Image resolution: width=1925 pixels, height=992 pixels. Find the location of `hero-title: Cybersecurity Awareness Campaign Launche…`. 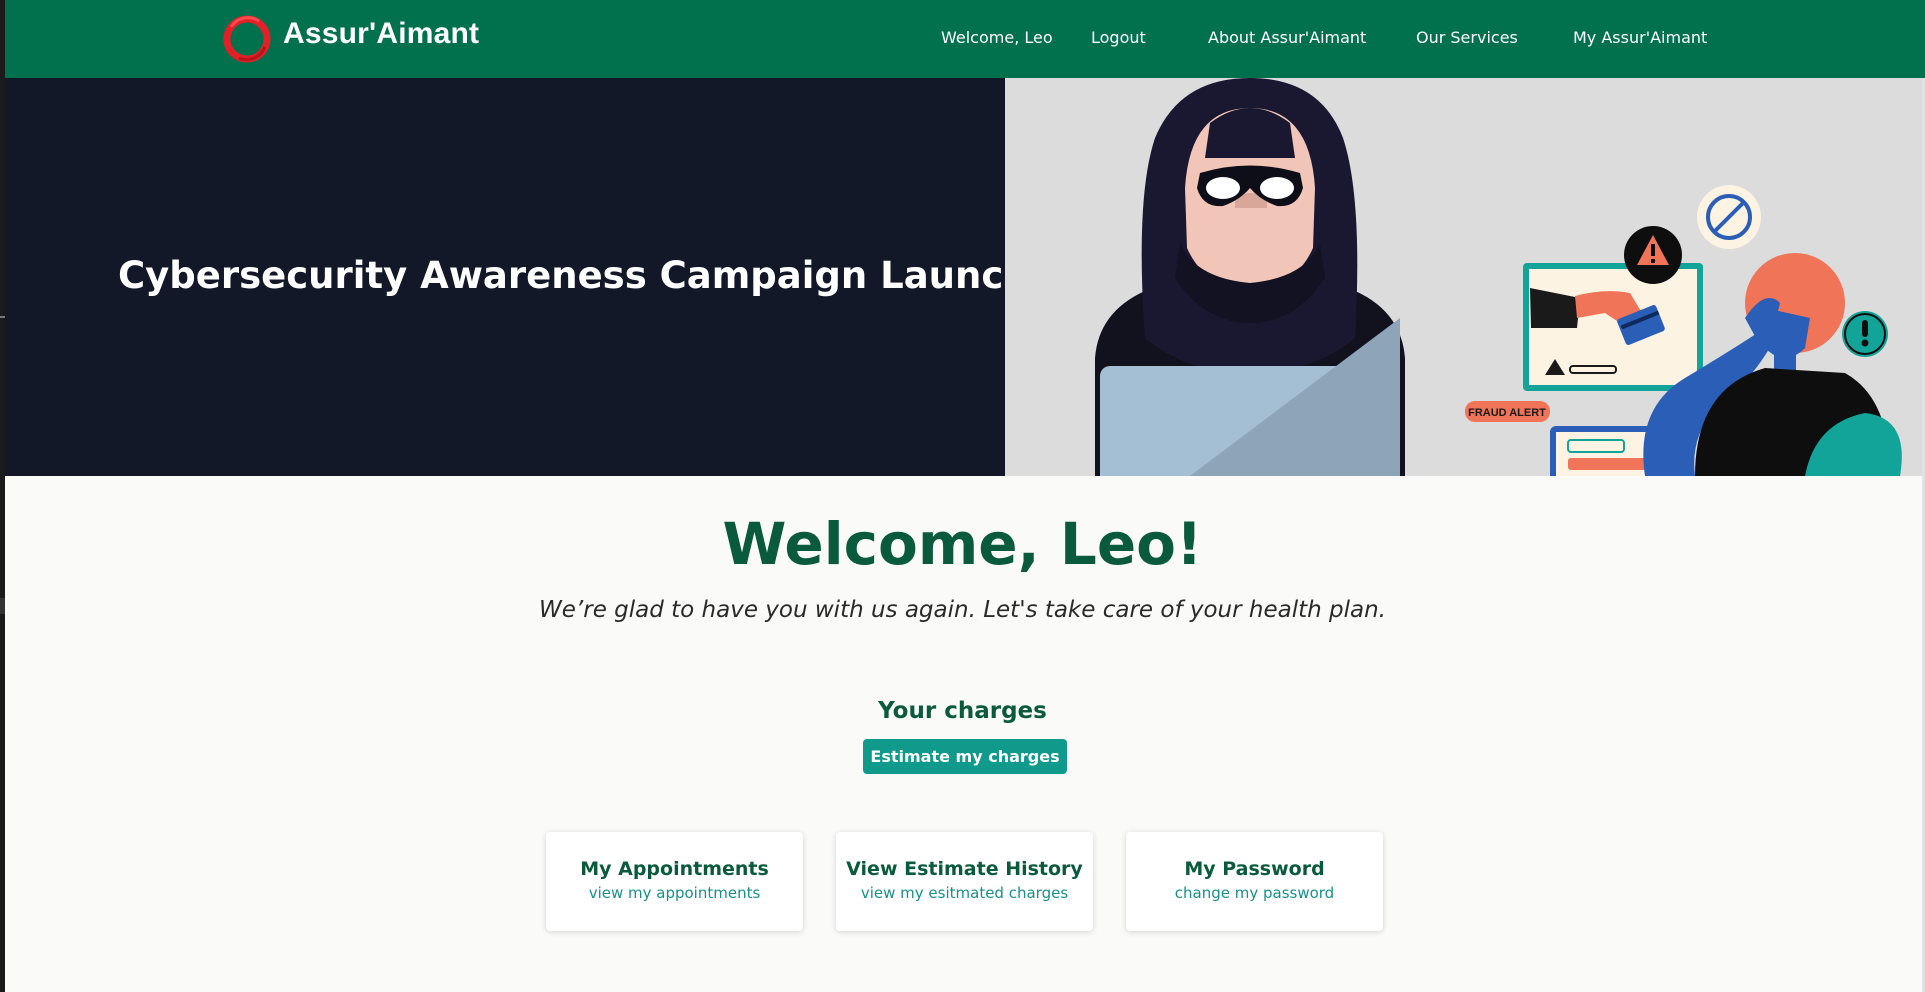

hero-title: Cybersecurity Awareness Campaign Launche… is located at coordinates (600, 275).